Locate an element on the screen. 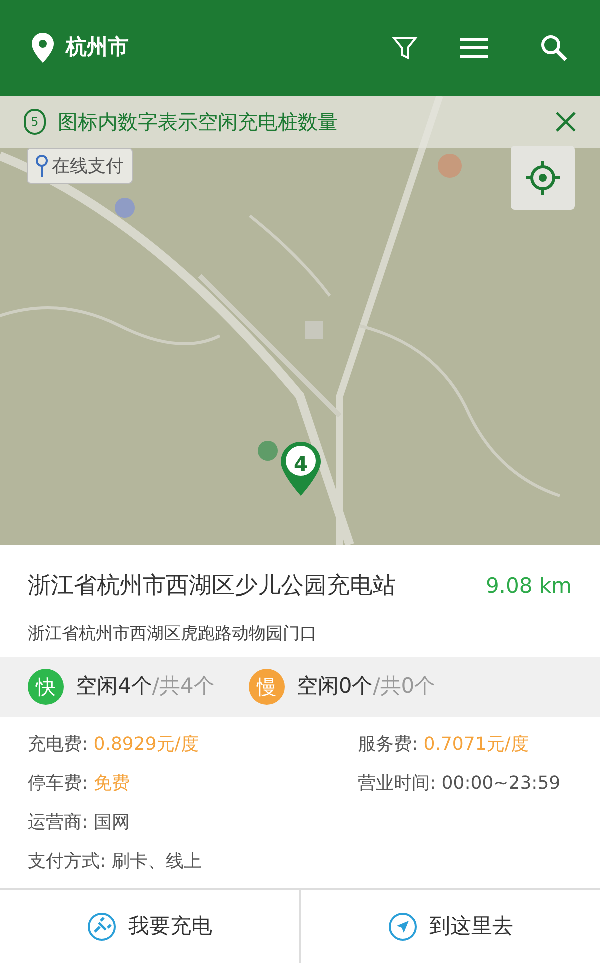  station-address: 浙江省杭州市西湖区虎跑路动物园门口 is located at coordinates (172, 634).